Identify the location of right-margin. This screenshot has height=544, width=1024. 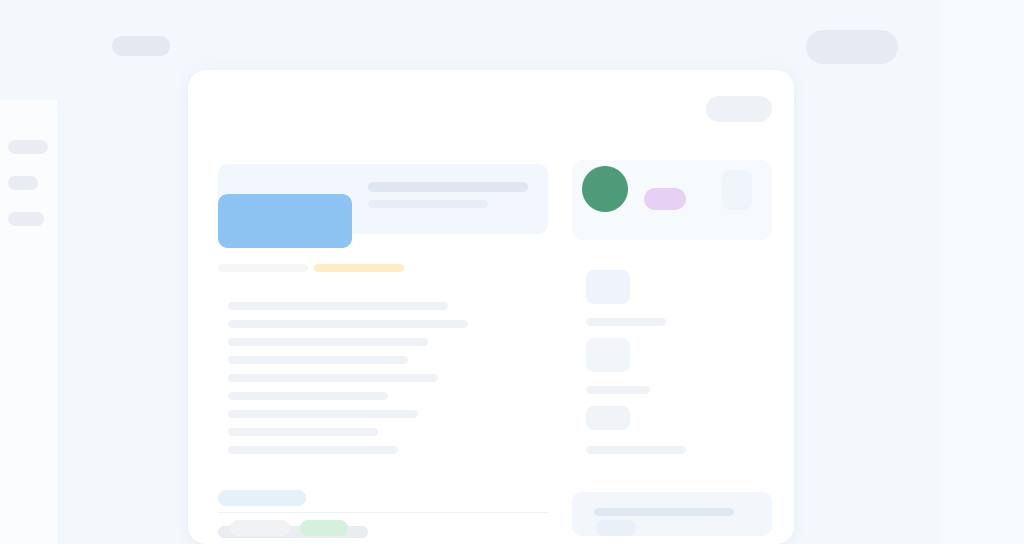
(982, 272).